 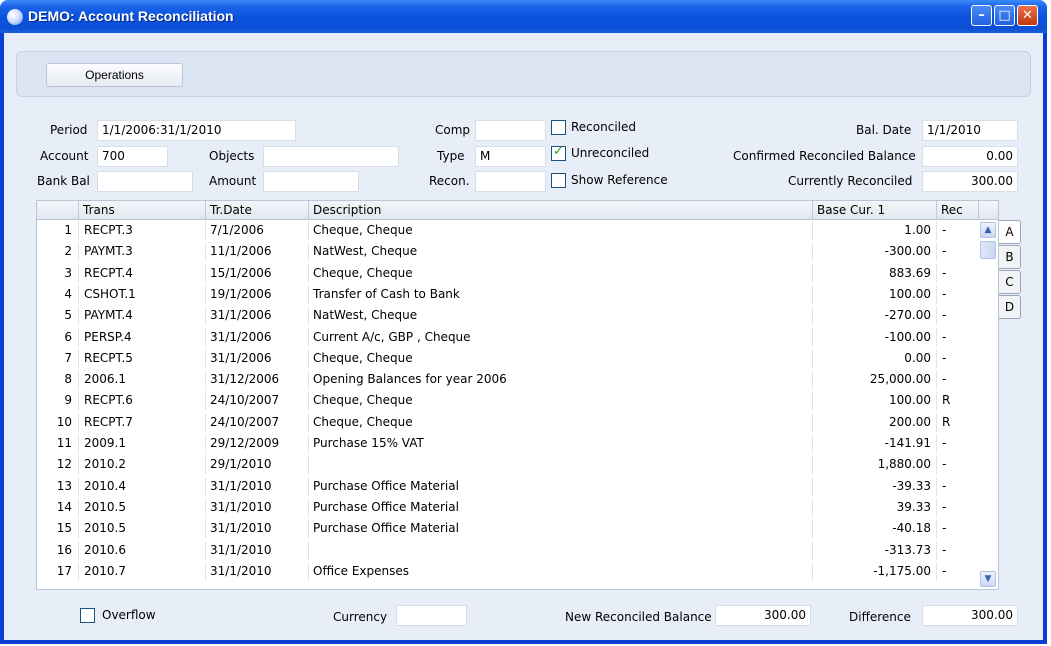 I want to click on trans-cell: 2006.1, so click(x=142, y=380).